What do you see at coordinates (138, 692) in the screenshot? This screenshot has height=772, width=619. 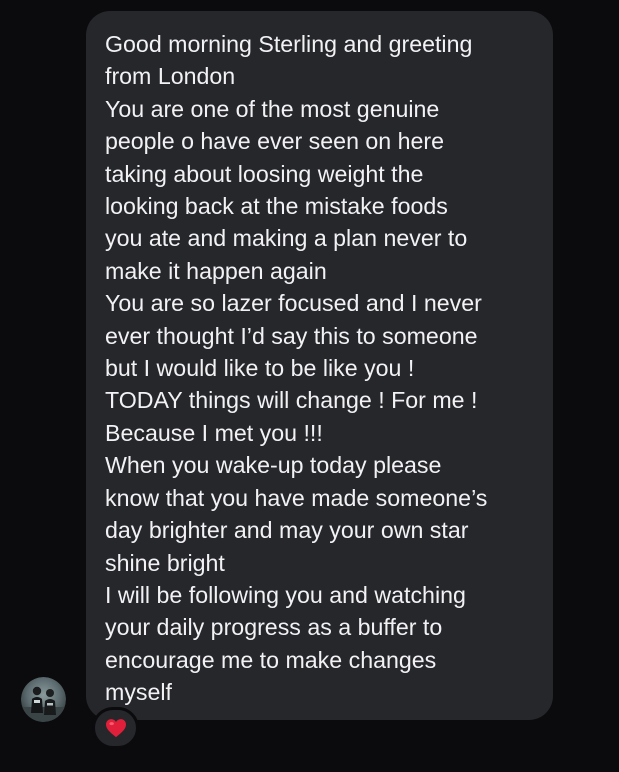 I see `message-line: myself` at bounding box center [138, 692].